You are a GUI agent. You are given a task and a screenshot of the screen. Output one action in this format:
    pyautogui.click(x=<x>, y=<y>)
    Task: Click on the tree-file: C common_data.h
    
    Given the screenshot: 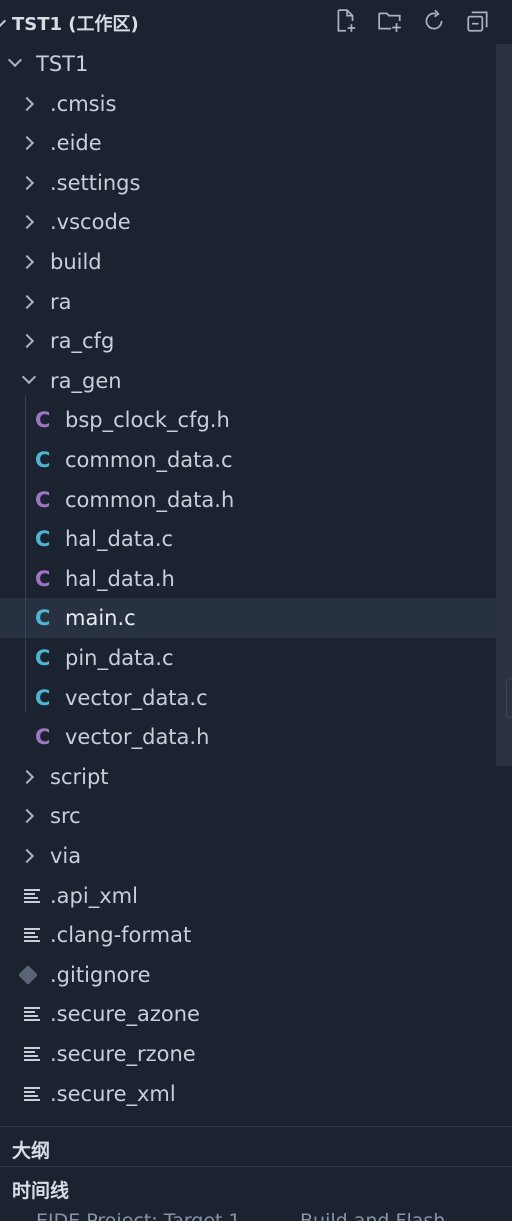 What is the action you would take?
    pyautogui.click(x=248, y=500)
    